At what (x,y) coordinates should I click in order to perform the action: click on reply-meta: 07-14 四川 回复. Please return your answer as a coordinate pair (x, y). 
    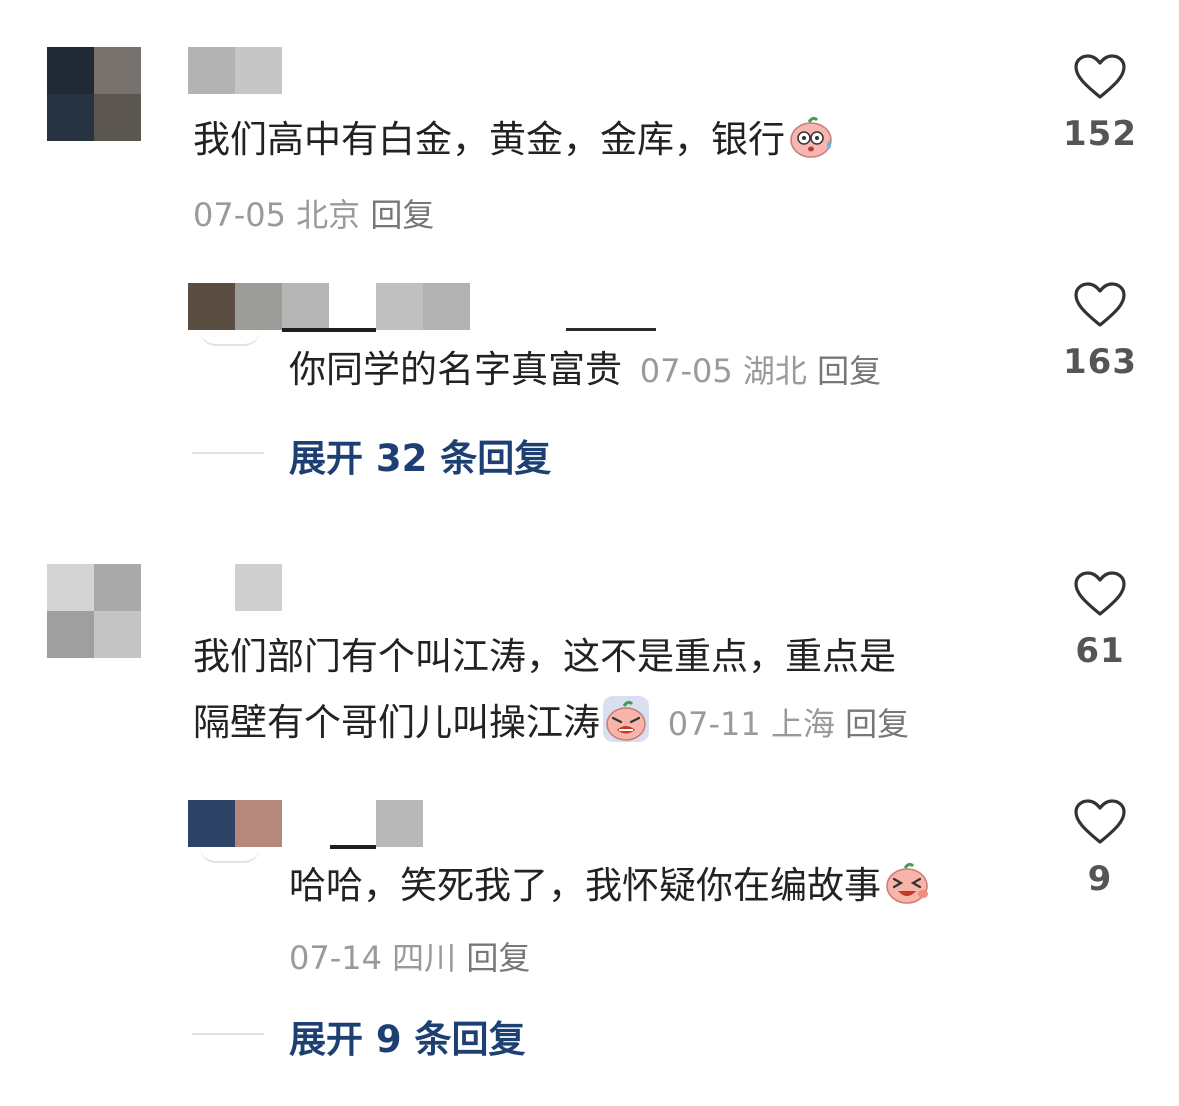
    Looking at the image, I should click on (409, 956).